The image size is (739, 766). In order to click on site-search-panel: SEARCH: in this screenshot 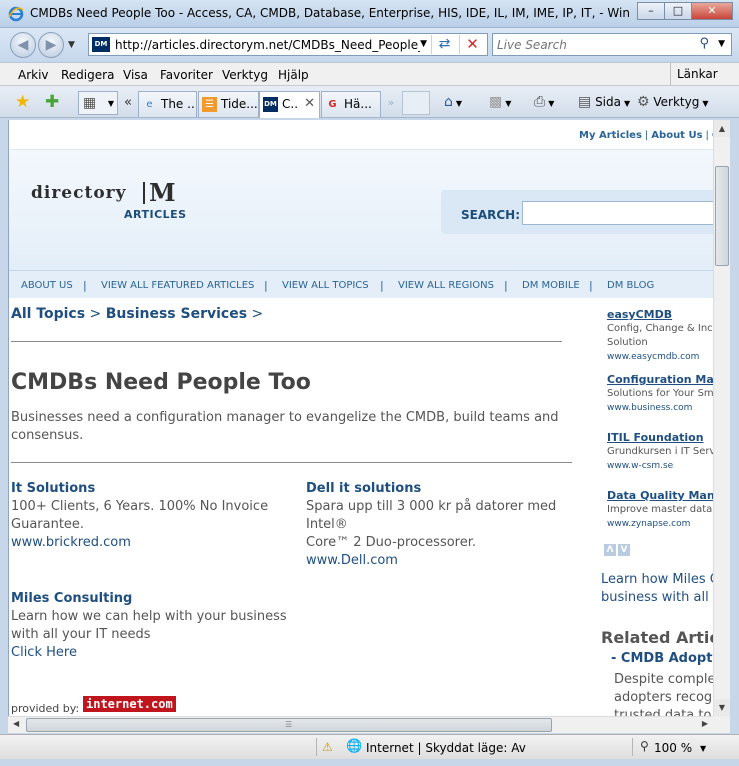, I will do `click(577, 212)`.